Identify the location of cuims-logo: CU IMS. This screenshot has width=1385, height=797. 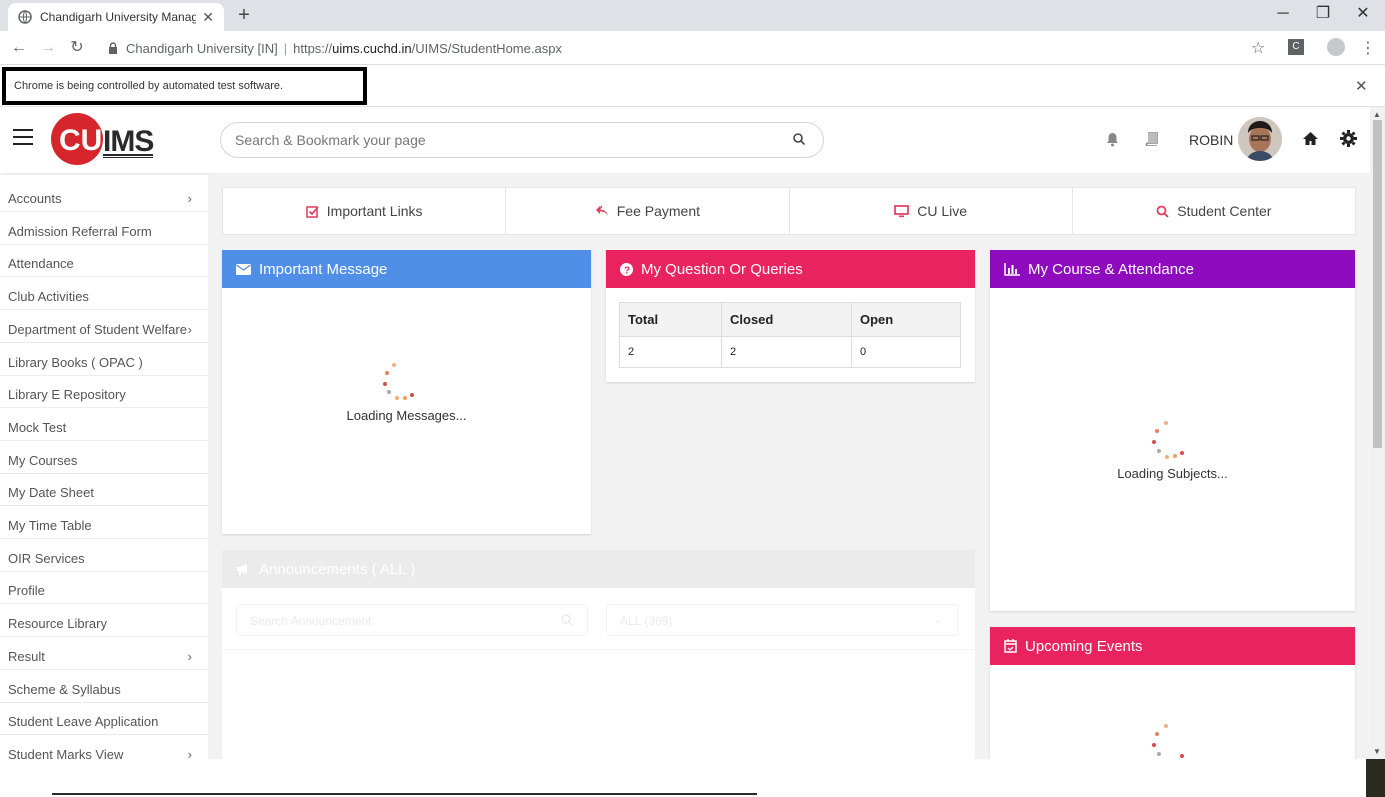
(105, 139).